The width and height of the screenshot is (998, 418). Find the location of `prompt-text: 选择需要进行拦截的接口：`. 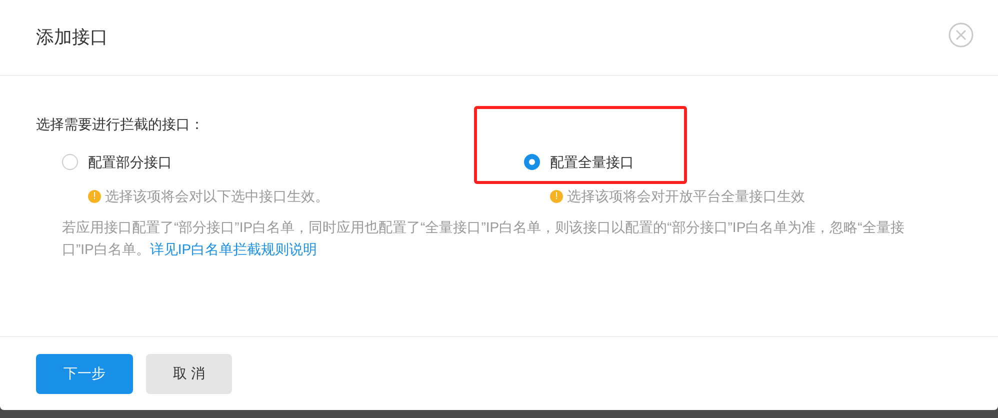

prompt-text: 选择需要进行拦截的接口： is located at coordinates (120, 124).